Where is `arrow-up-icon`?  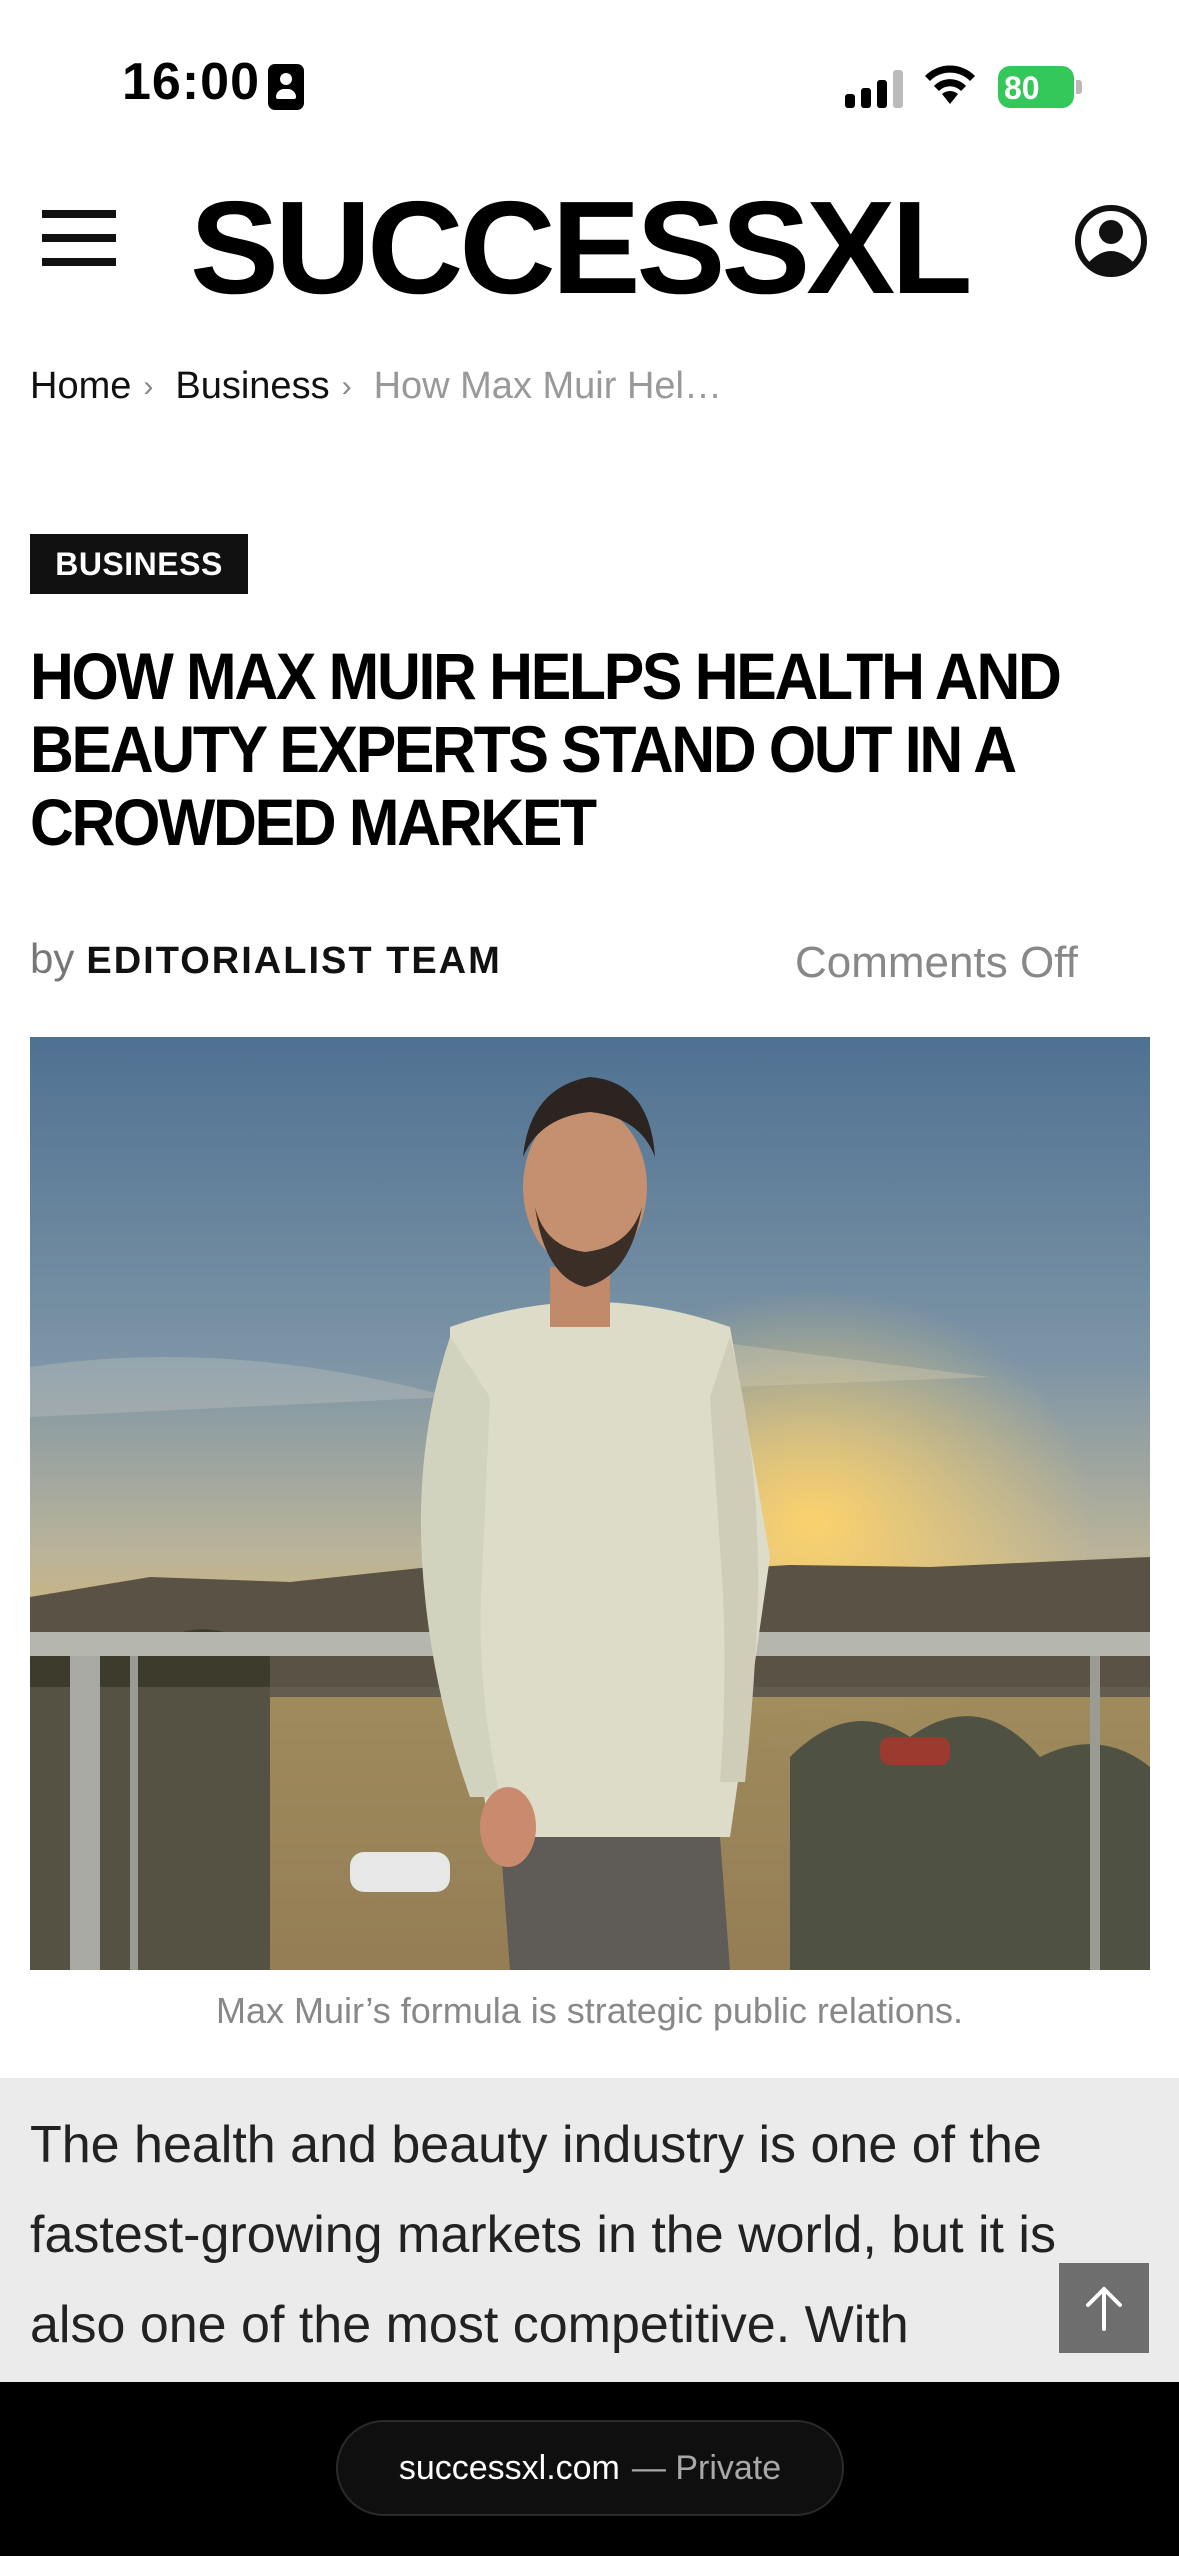
arrow-up-icon is located at coordinates (1104, 2309).